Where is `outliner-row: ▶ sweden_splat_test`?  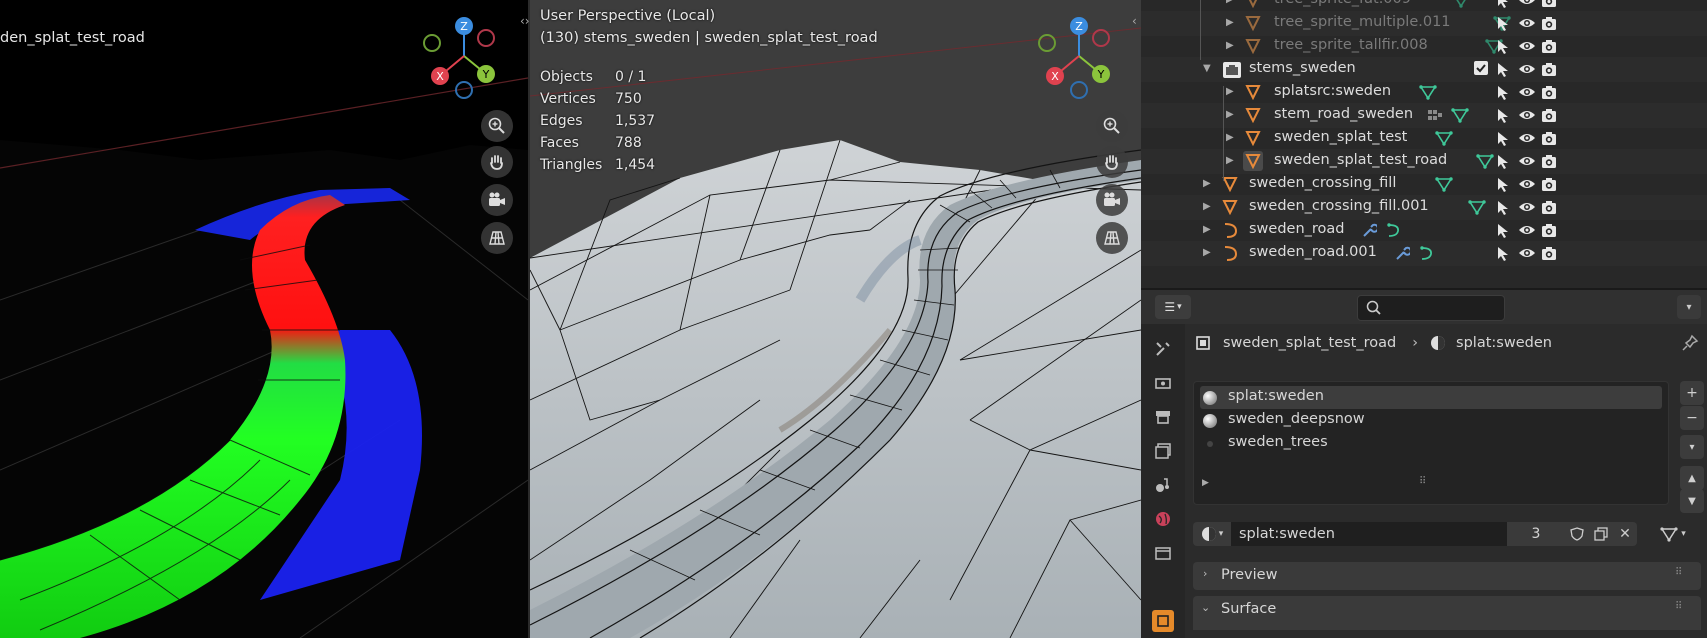 outliner-row: ▶ sweden_splat_test is located at coordinates (1424, 138).